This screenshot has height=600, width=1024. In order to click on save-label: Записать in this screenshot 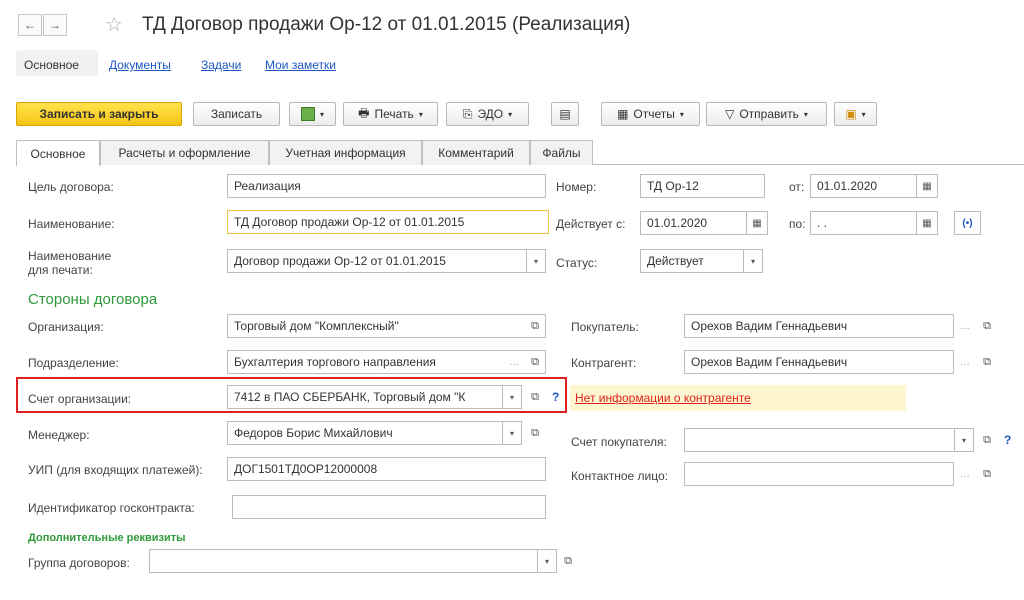, I will do `click(236, 114)`.